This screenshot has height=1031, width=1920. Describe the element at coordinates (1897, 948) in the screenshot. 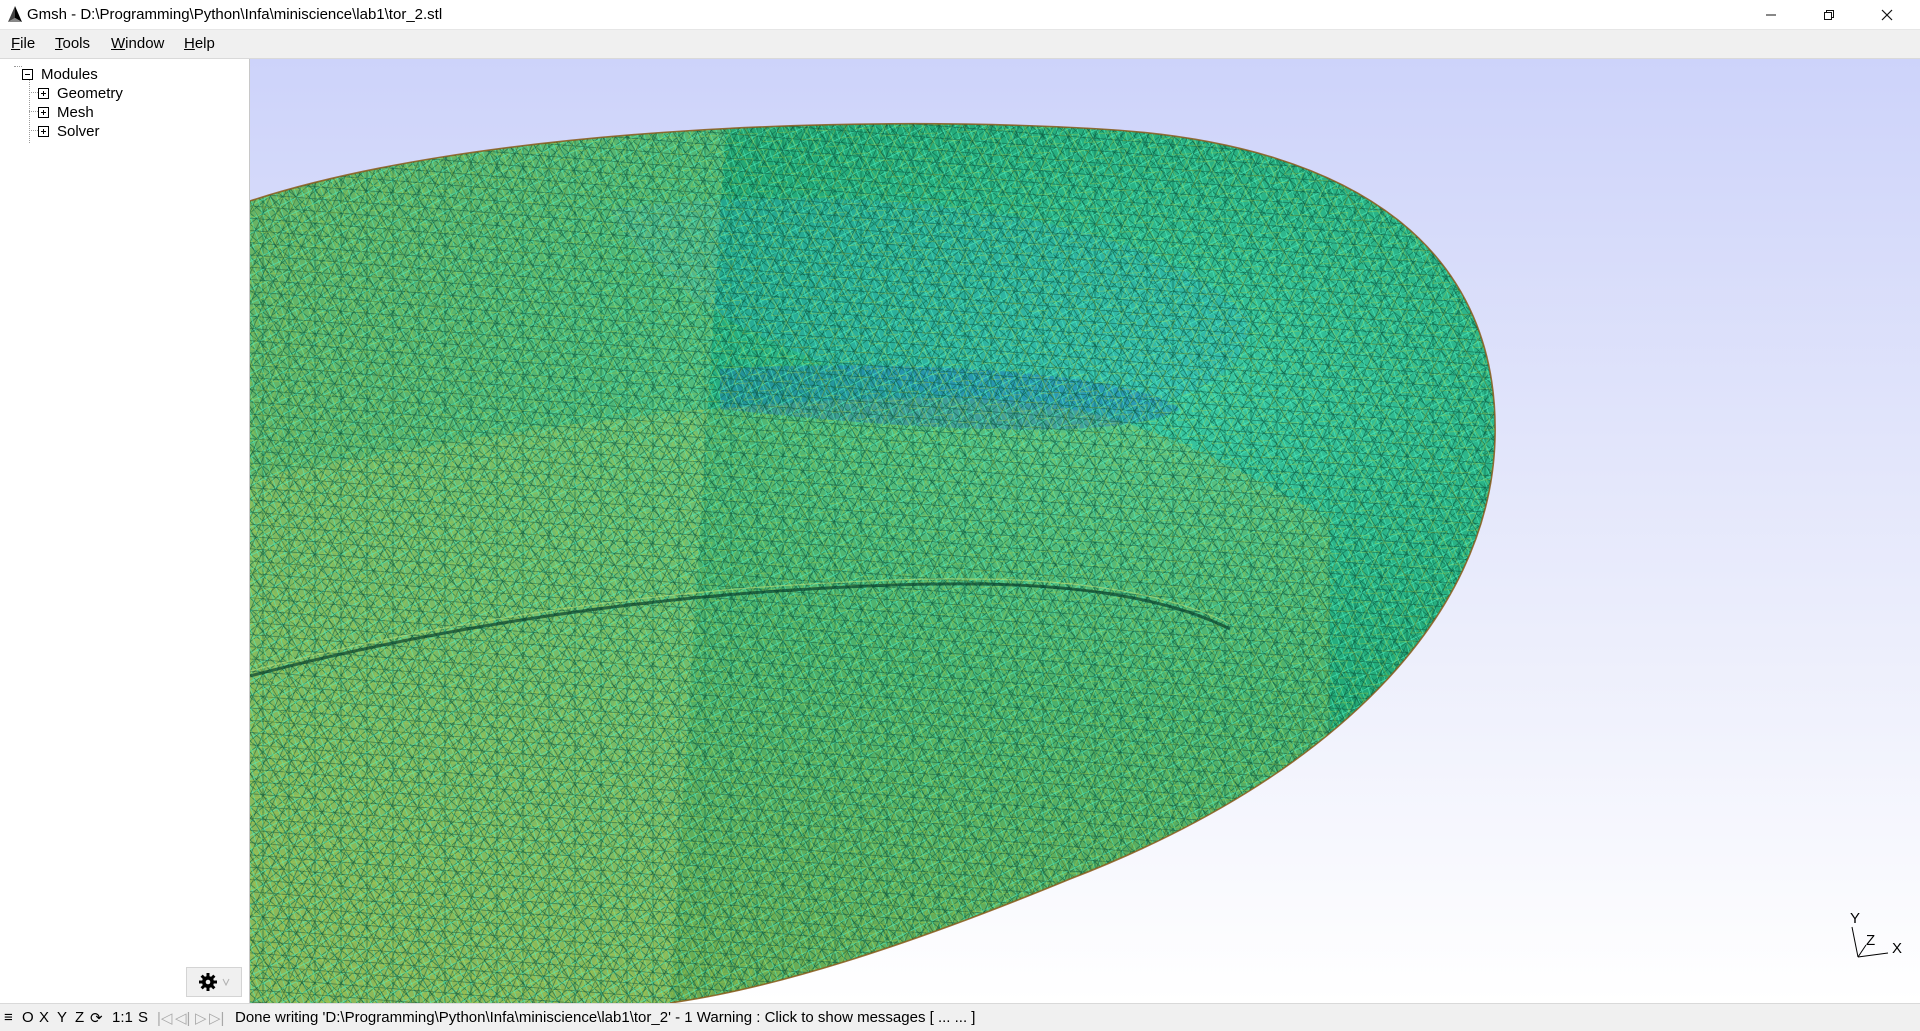

I see `axis-x-label: X` at that location.